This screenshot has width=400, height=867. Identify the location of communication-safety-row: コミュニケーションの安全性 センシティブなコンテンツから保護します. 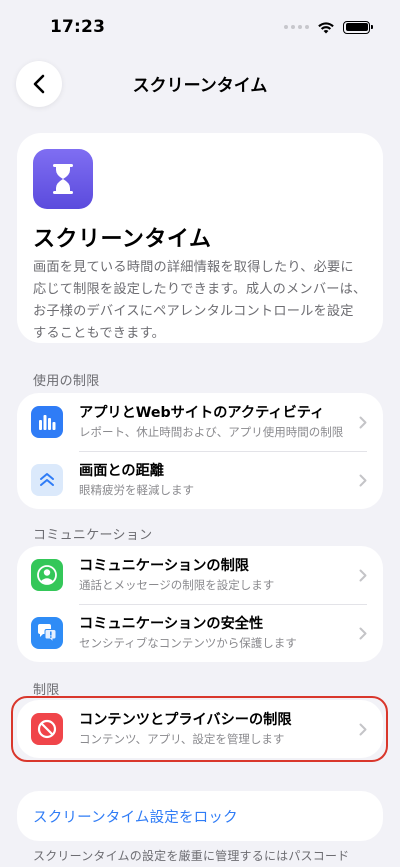
(200, 633).